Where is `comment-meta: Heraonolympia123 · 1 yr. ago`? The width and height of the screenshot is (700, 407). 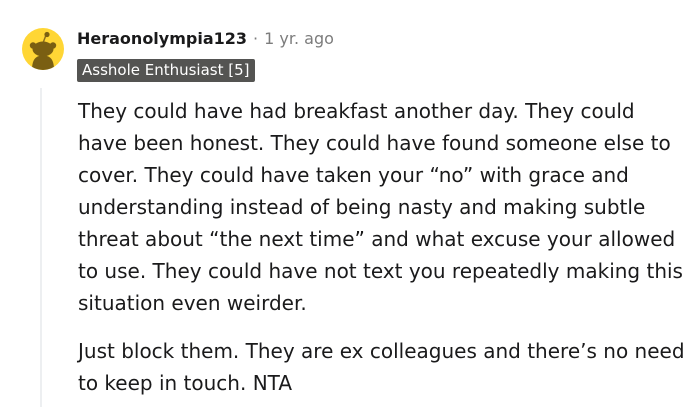 comment-meta: Heraonolympia123 · 1 yr. ago is located at coordinates (205, 38).